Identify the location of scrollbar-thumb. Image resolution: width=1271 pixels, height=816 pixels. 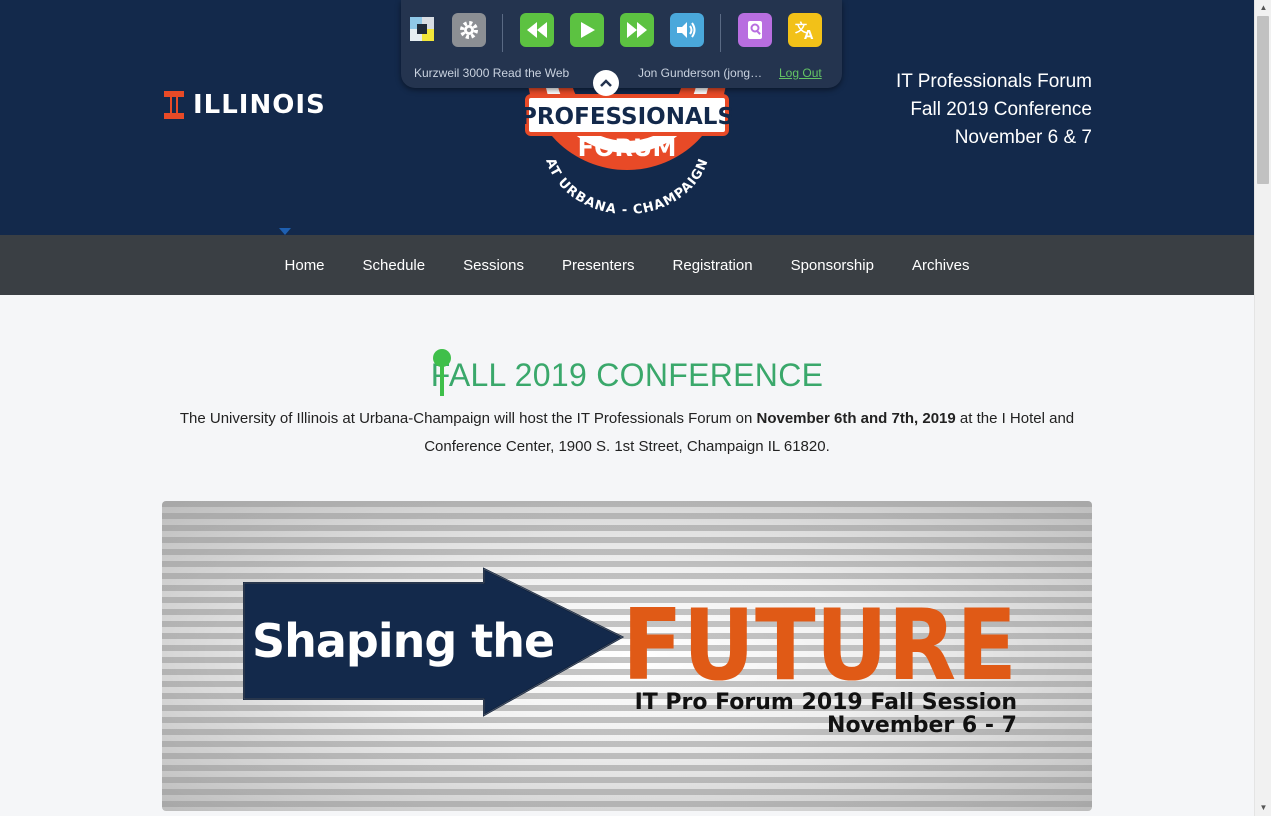
(1263, 100).